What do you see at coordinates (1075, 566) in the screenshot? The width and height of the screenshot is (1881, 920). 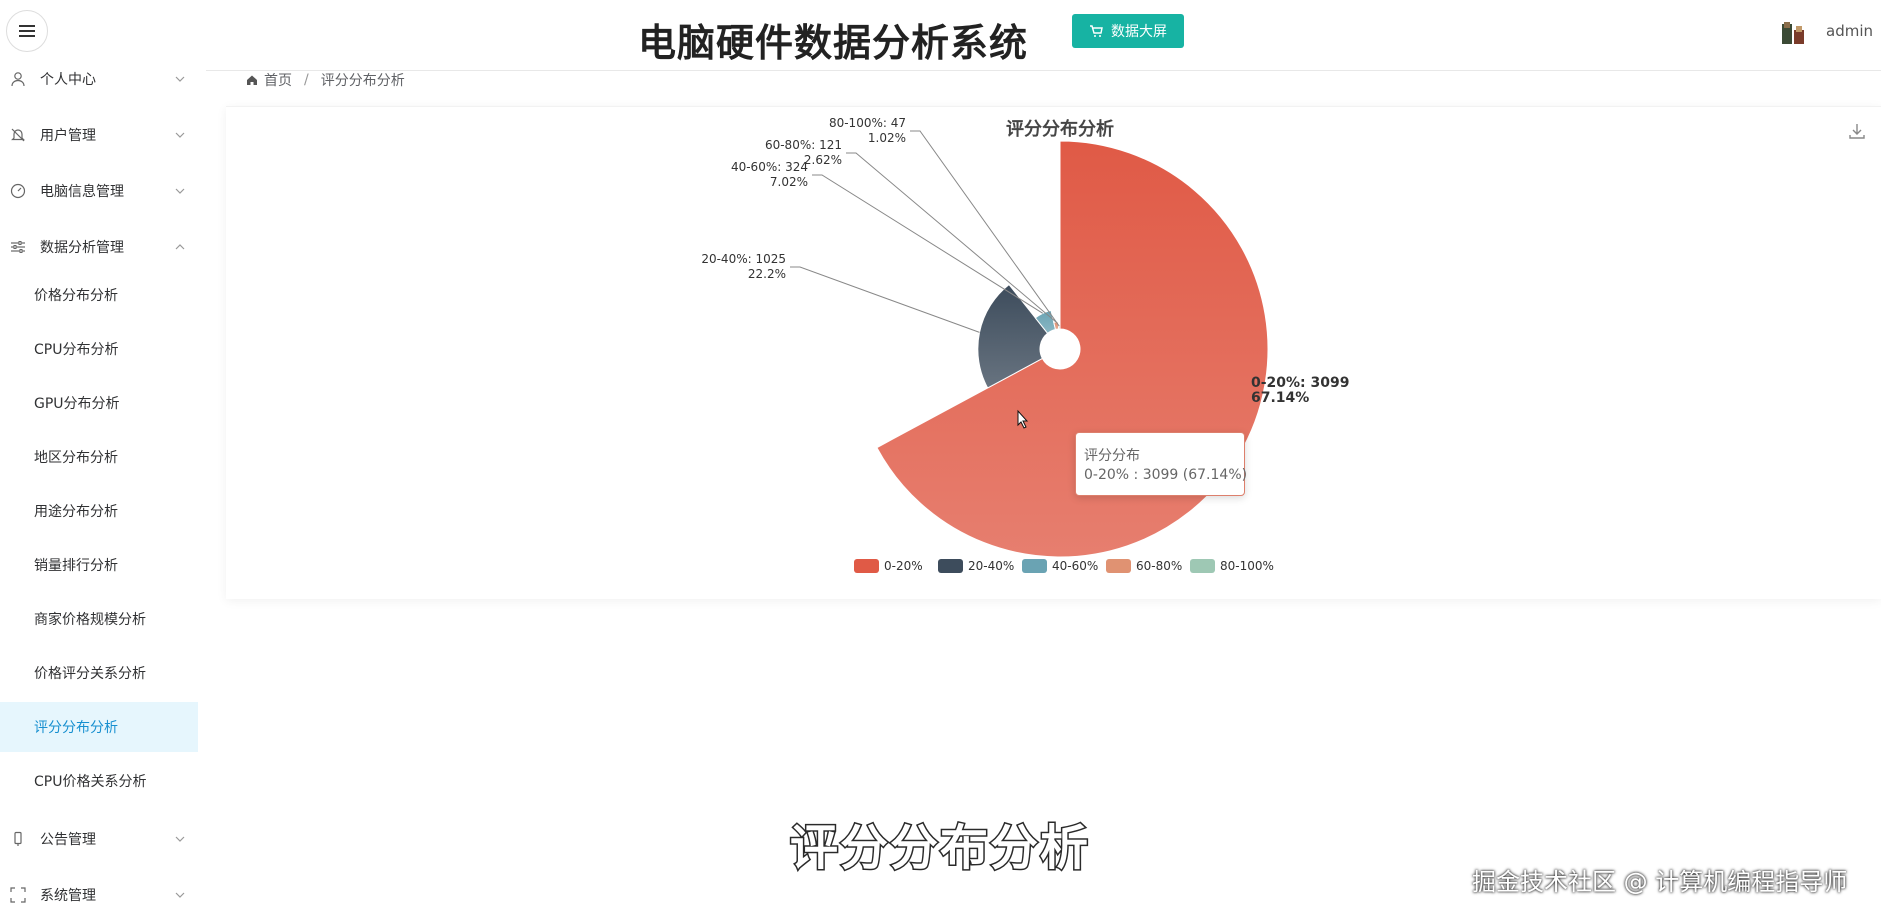 I see `legend-label-40-60: 40-60%` at bounding box center [1075, 566].